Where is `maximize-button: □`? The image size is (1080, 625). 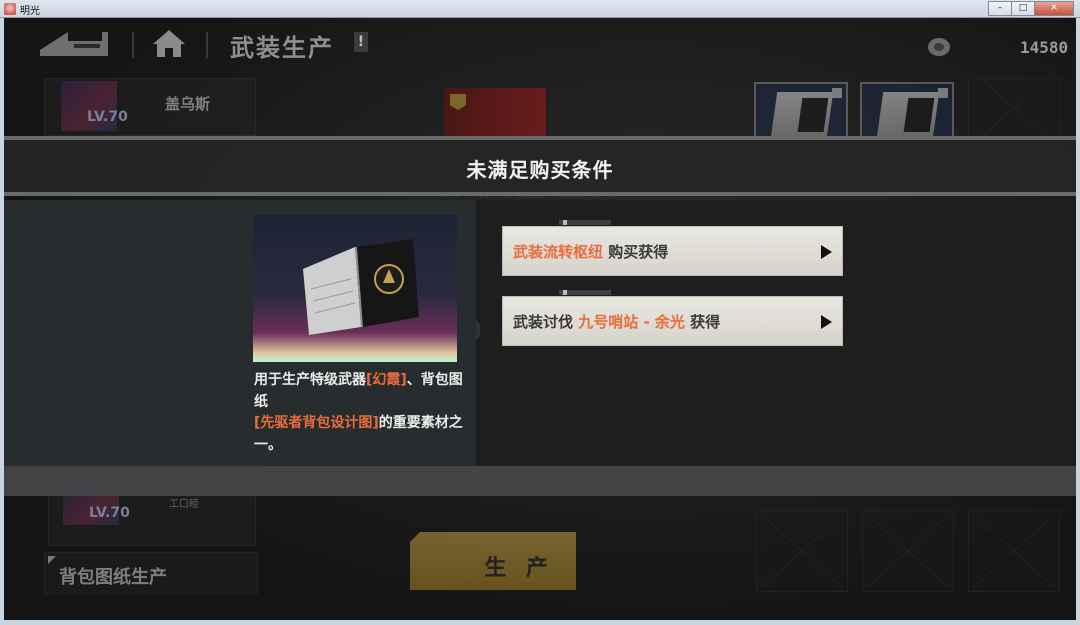 maximize-button: □ is located at coordinates (1023, 8).